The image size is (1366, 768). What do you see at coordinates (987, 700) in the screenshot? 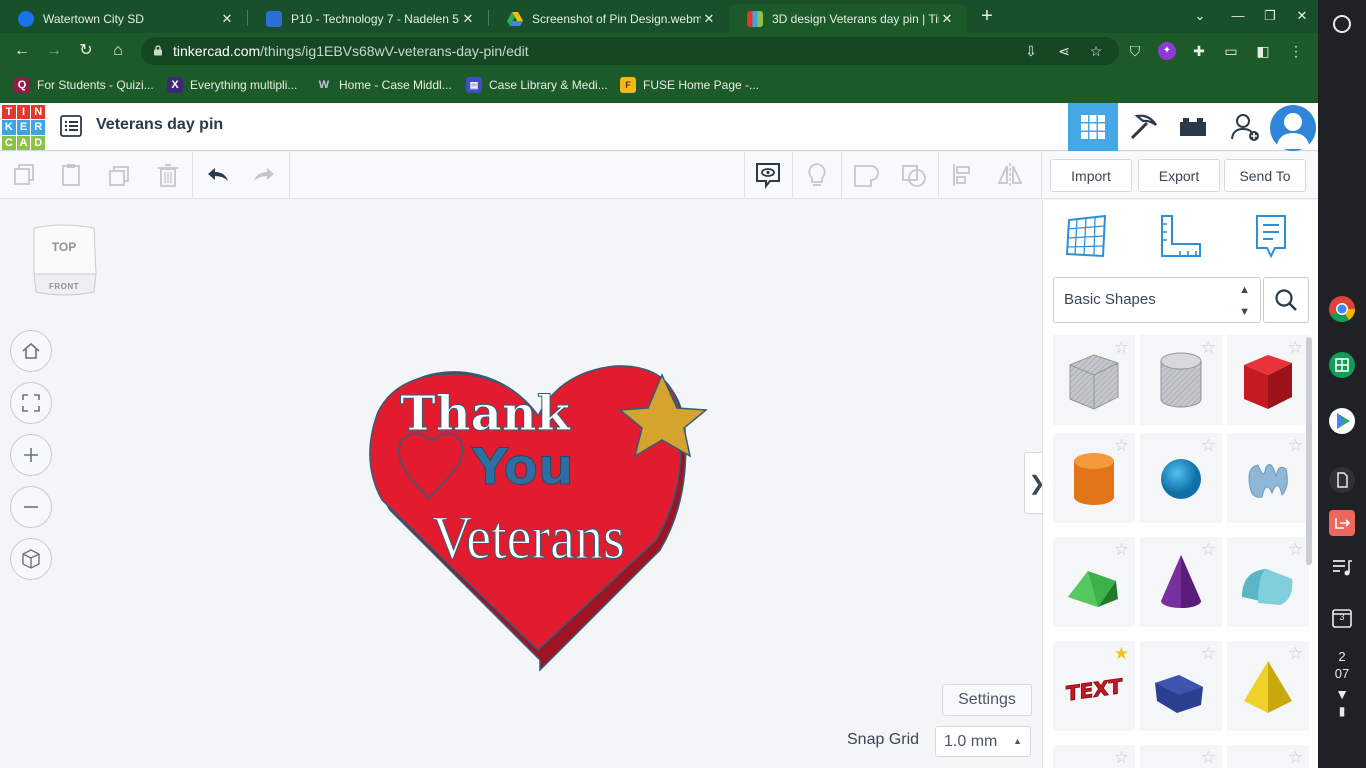
I see `settings-button: Settings` at bounding box center [987, 700].